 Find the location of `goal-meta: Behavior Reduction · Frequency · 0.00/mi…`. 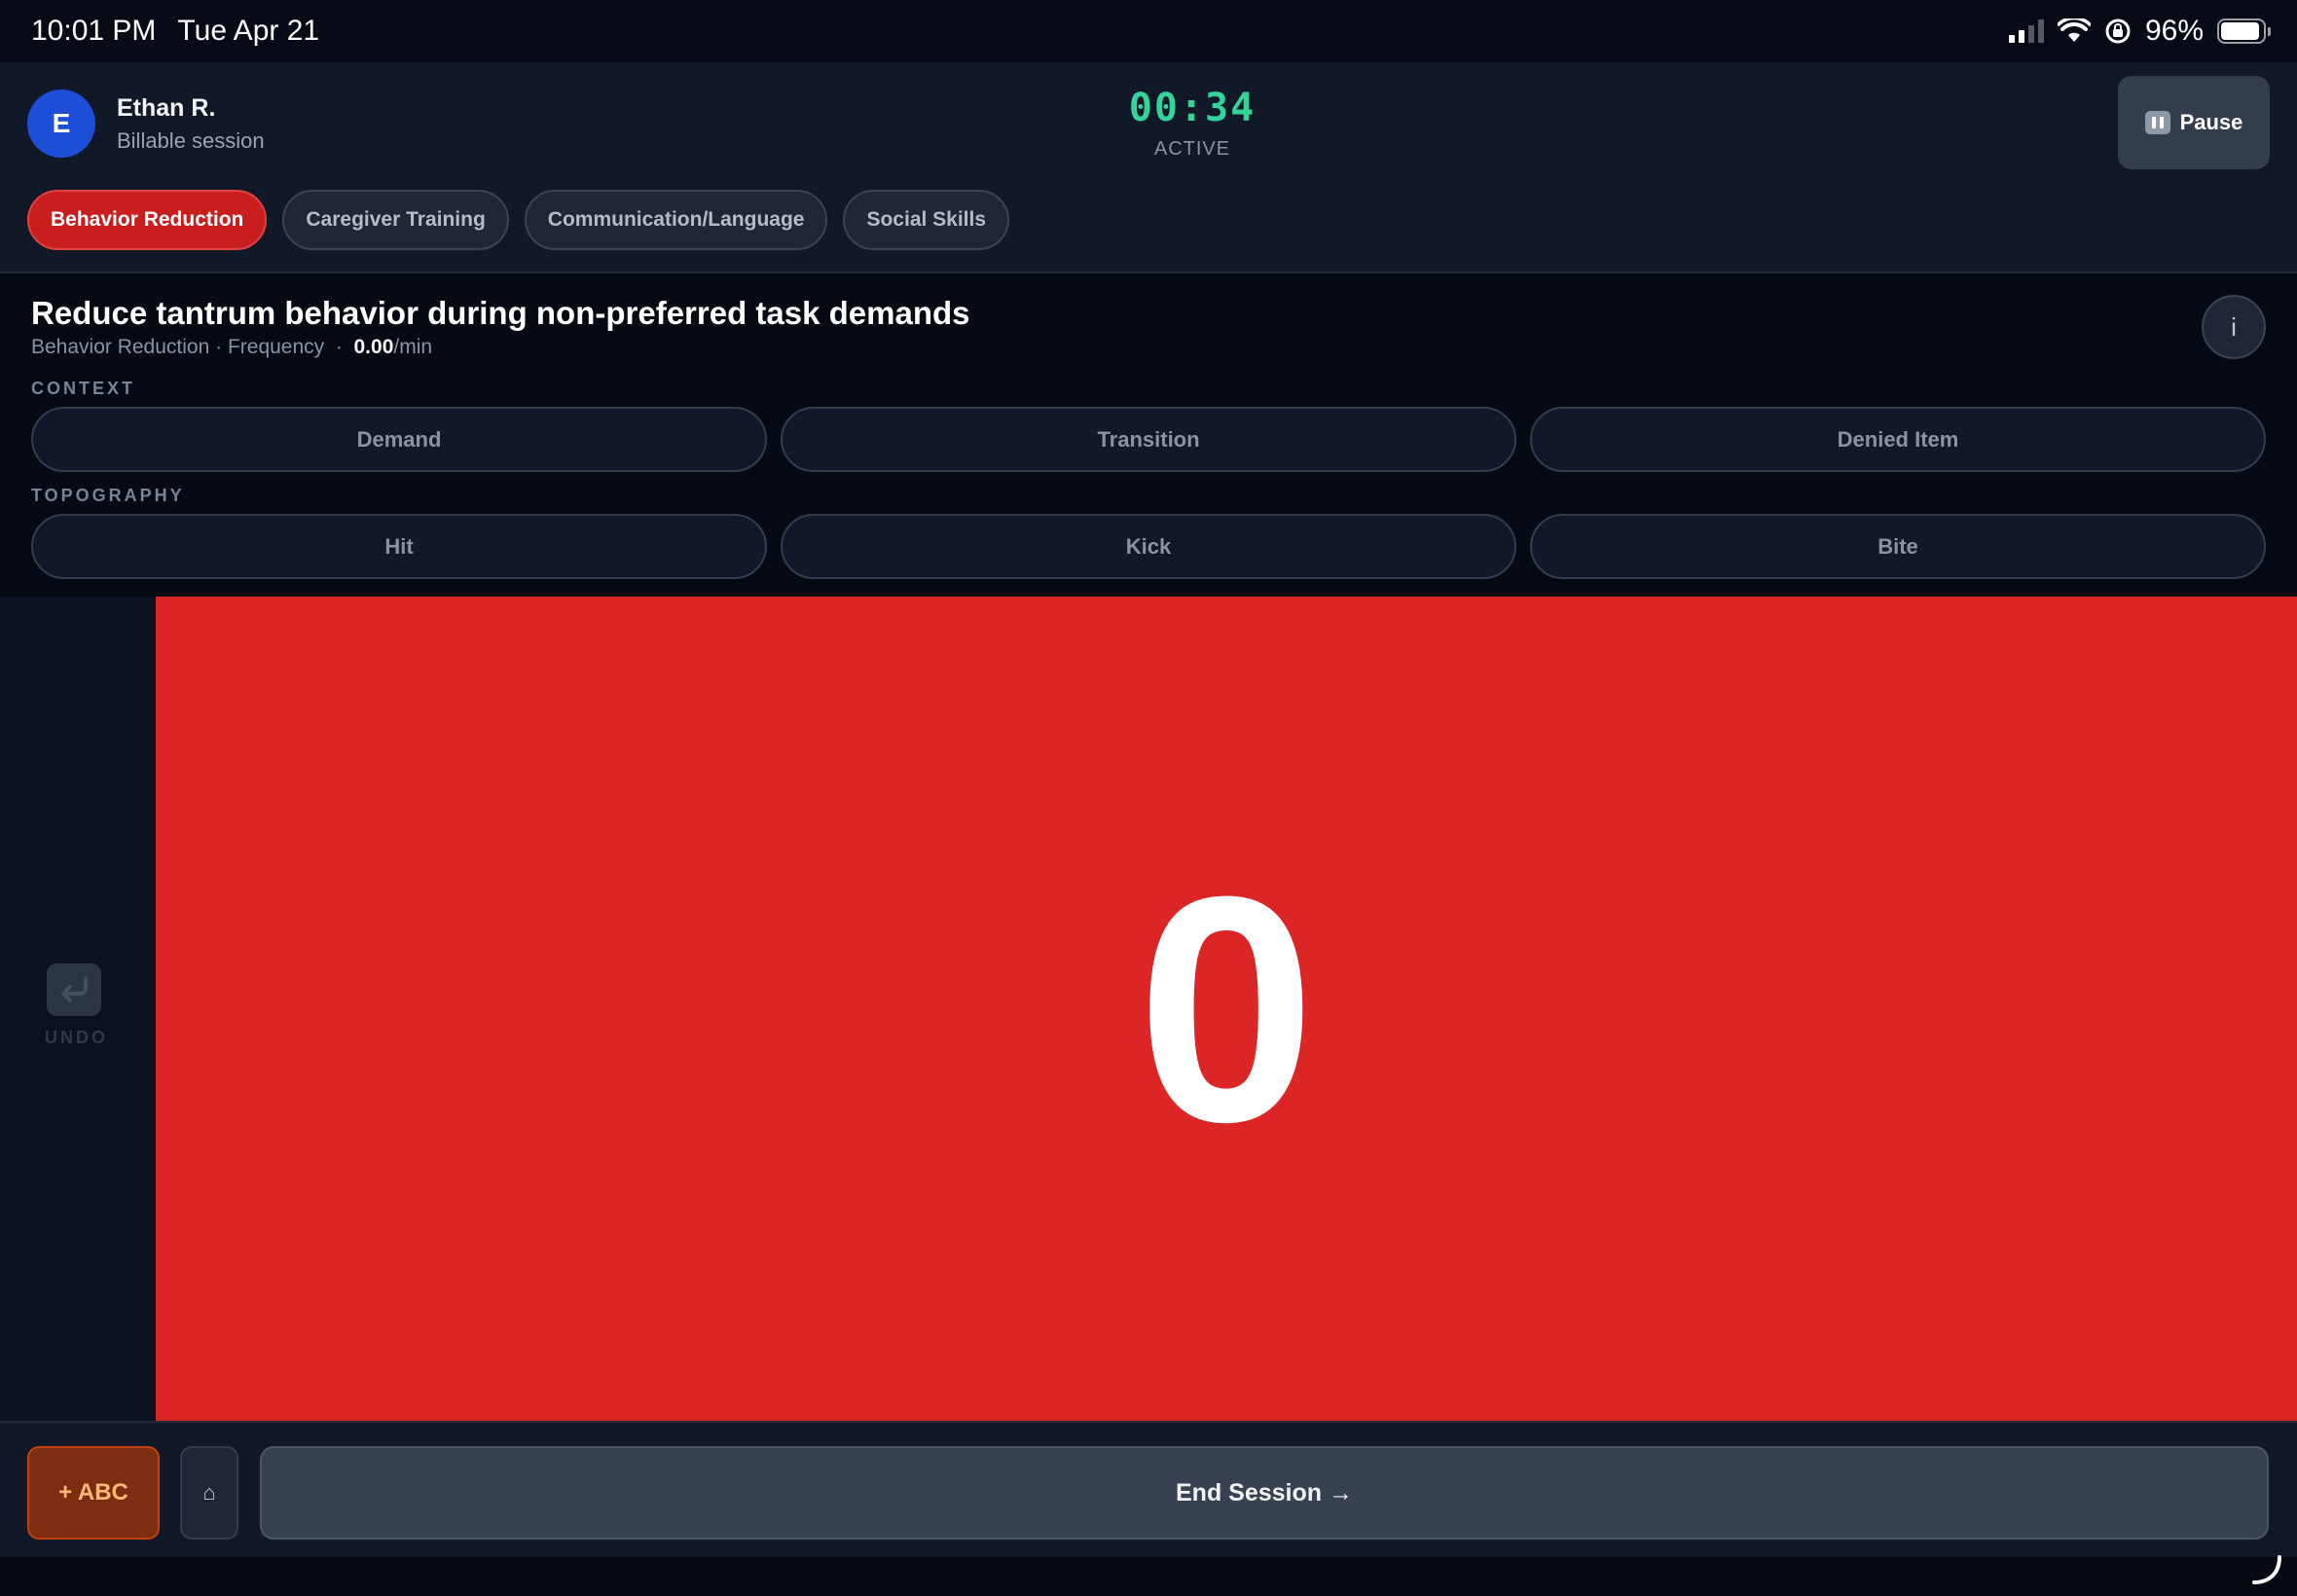

goal-meta: Behavior Reduction · Frequency · 0.00/mi… is located at coordinates (232, 347).